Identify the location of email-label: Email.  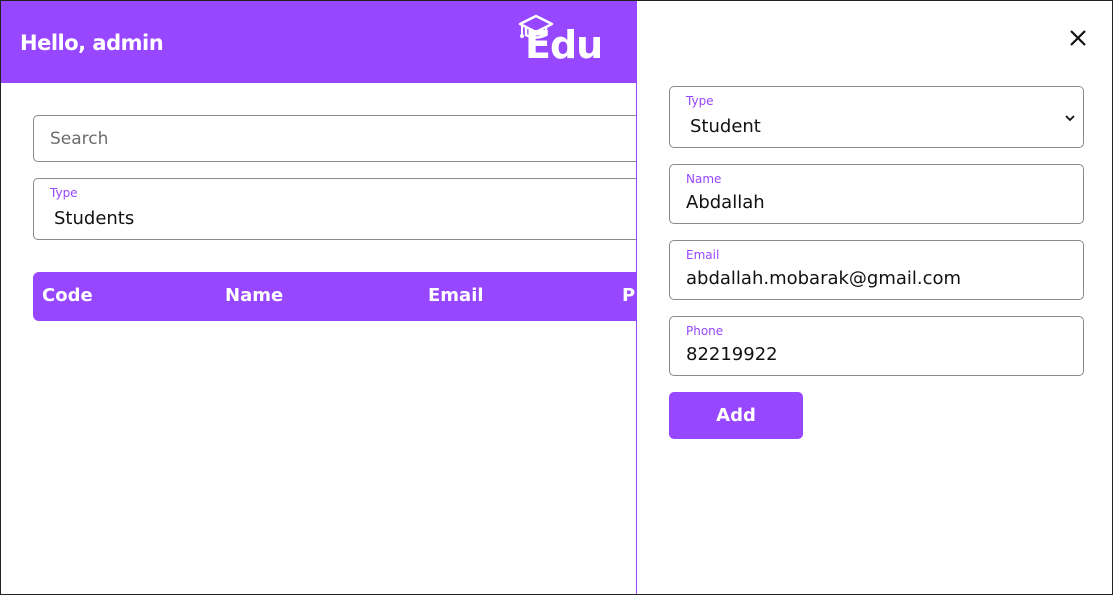
(703, 255).